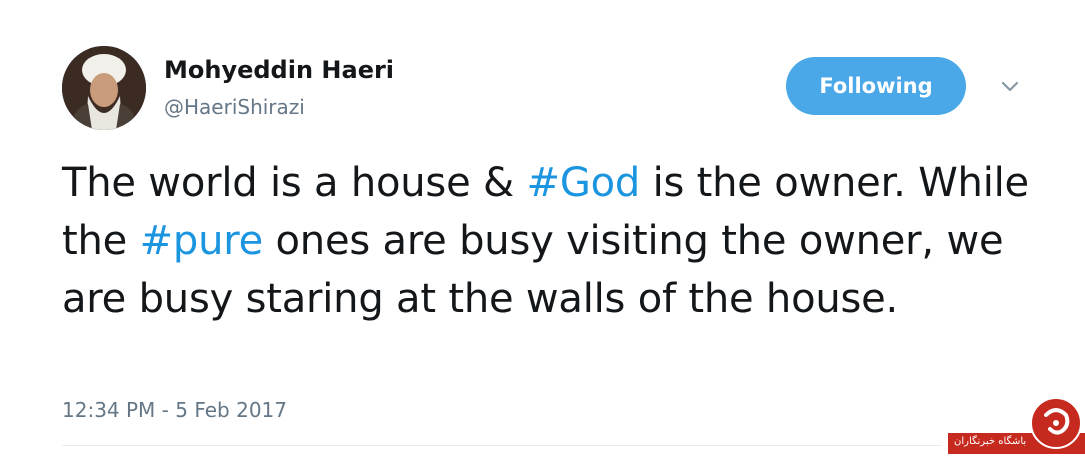 The width and height of the screenshot is (1085, 457). What do you see at coordinates (584, 183) in the screenshot?
I see `hashtag-link: #God` at bounding box center [584, 183].